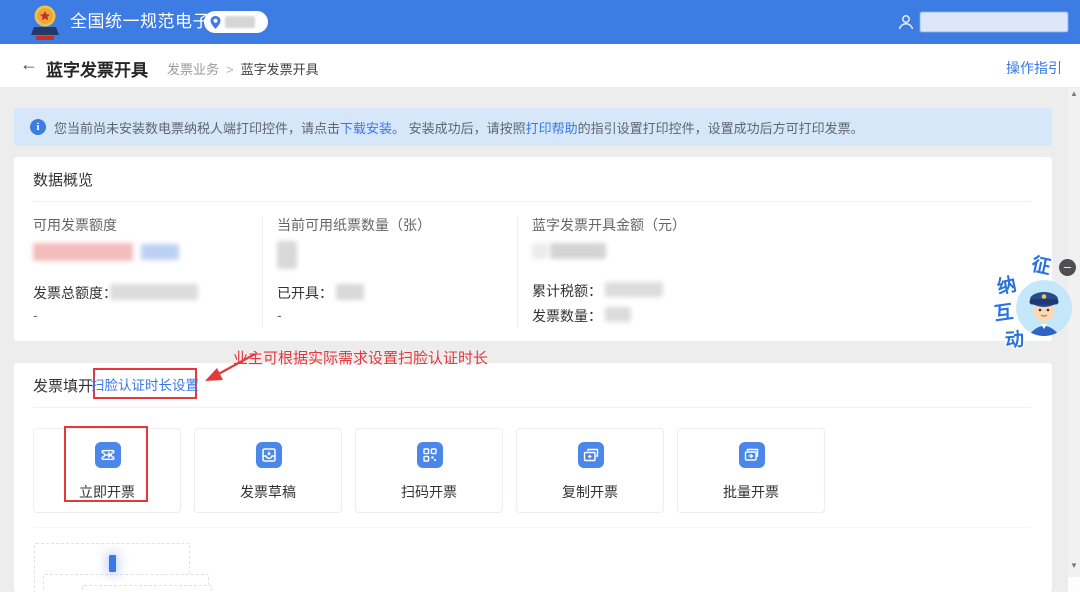 The width and height of the screenshot is (1080, 592). Describe the element at coordinates (1034, 68) in the screenshot. I see `operation-guide-link: 操作指引` at that location.